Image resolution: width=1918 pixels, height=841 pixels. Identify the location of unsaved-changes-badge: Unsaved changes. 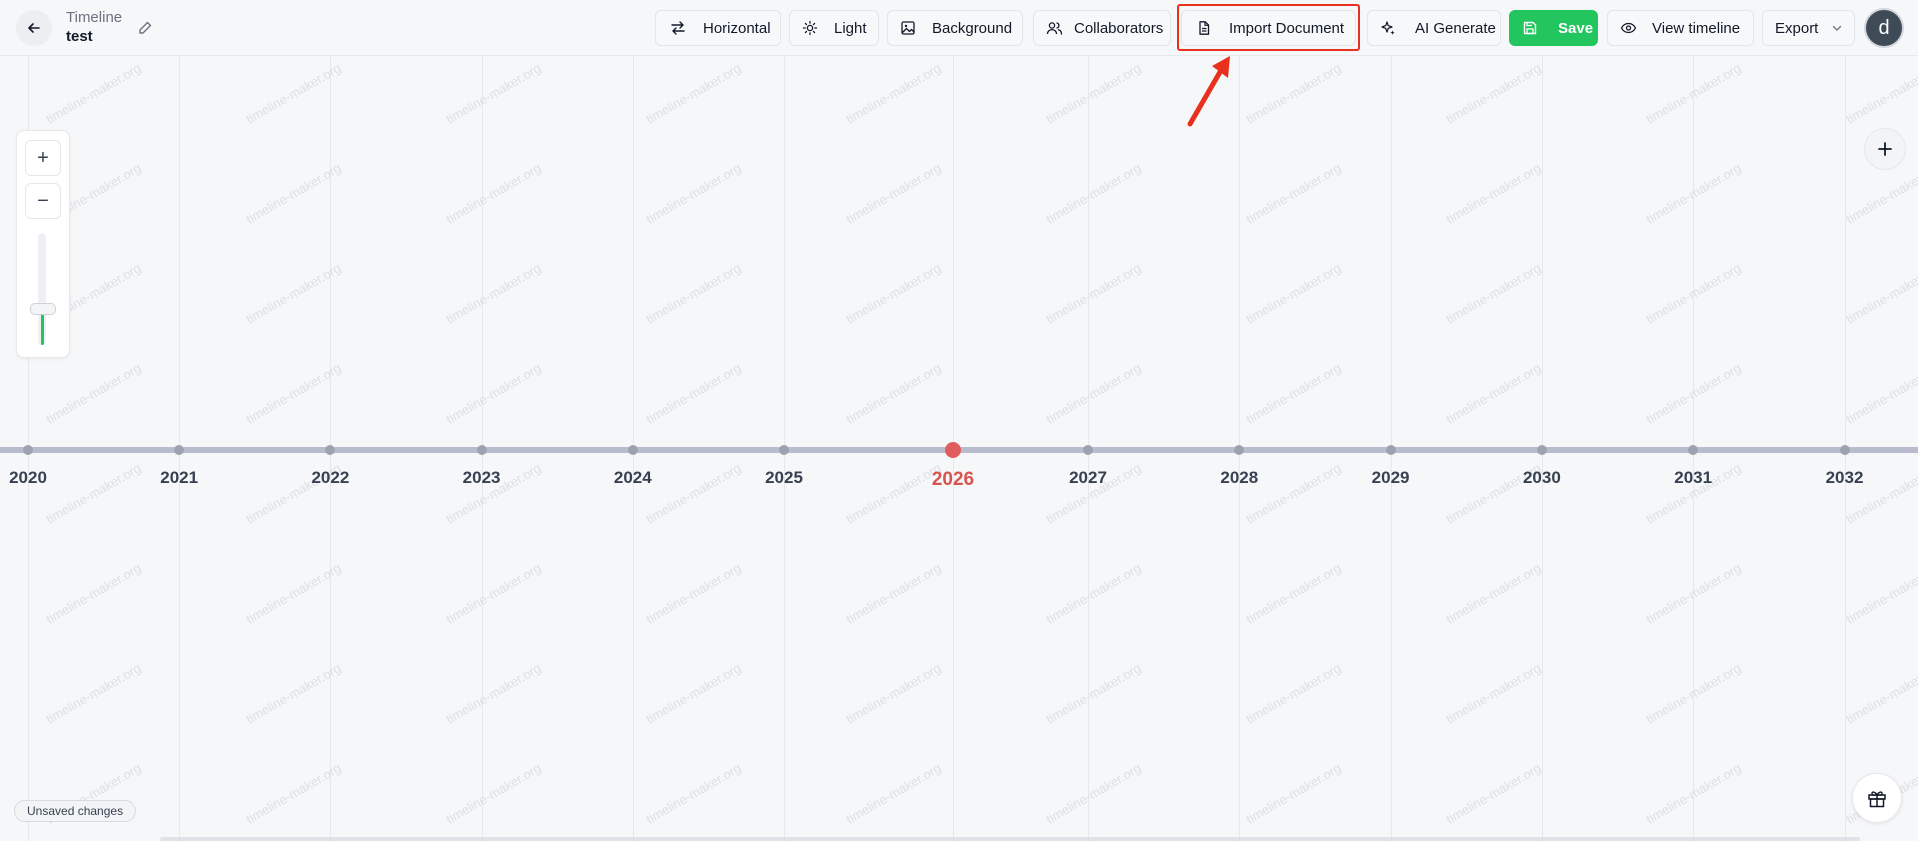
(75, 811).